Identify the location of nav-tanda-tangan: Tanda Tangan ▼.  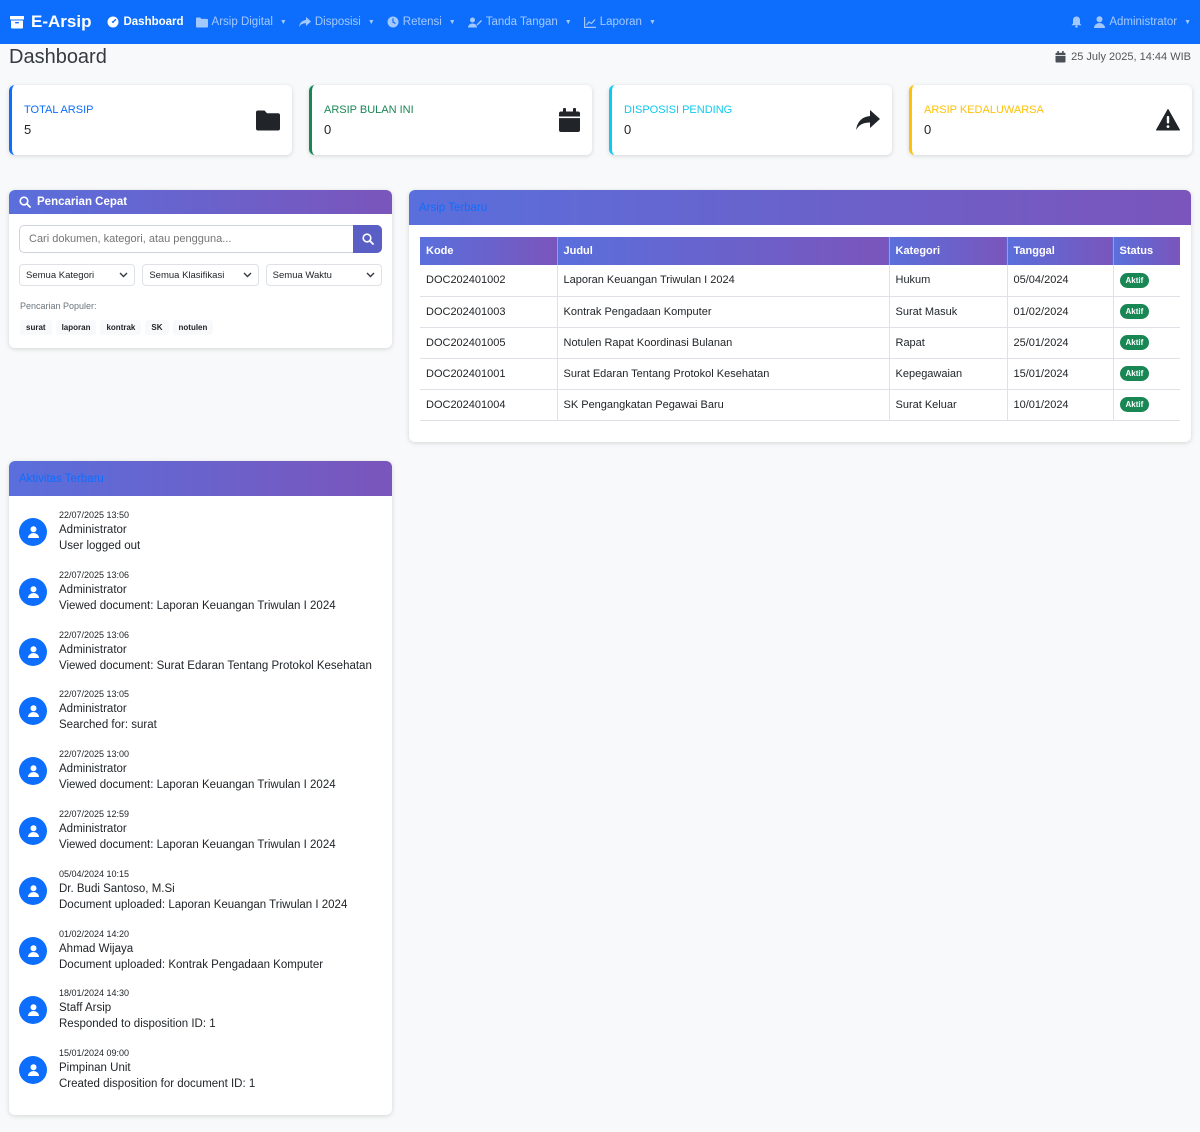
(519, 22).